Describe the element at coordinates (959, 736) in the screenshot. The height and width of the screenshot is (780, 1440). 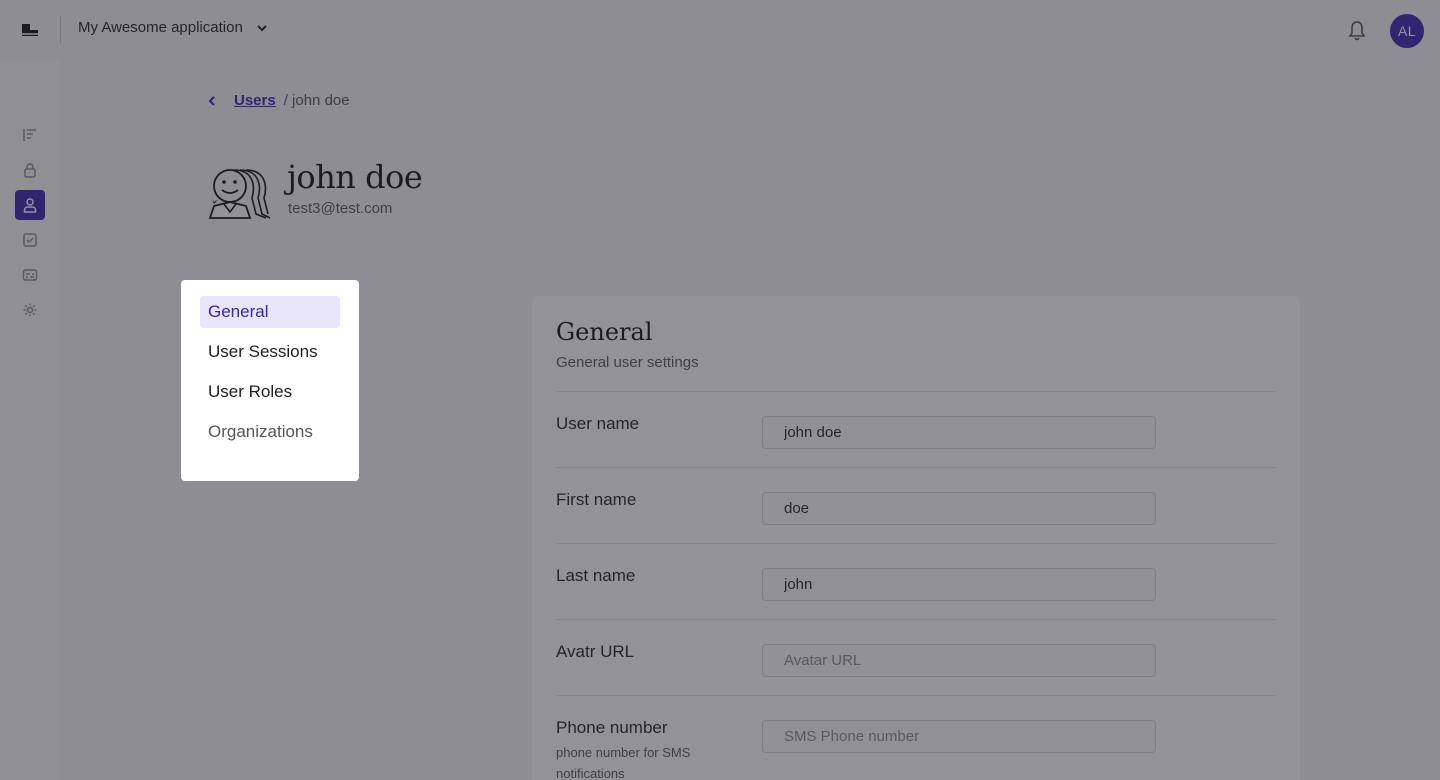
I see `phone-input` at that location.